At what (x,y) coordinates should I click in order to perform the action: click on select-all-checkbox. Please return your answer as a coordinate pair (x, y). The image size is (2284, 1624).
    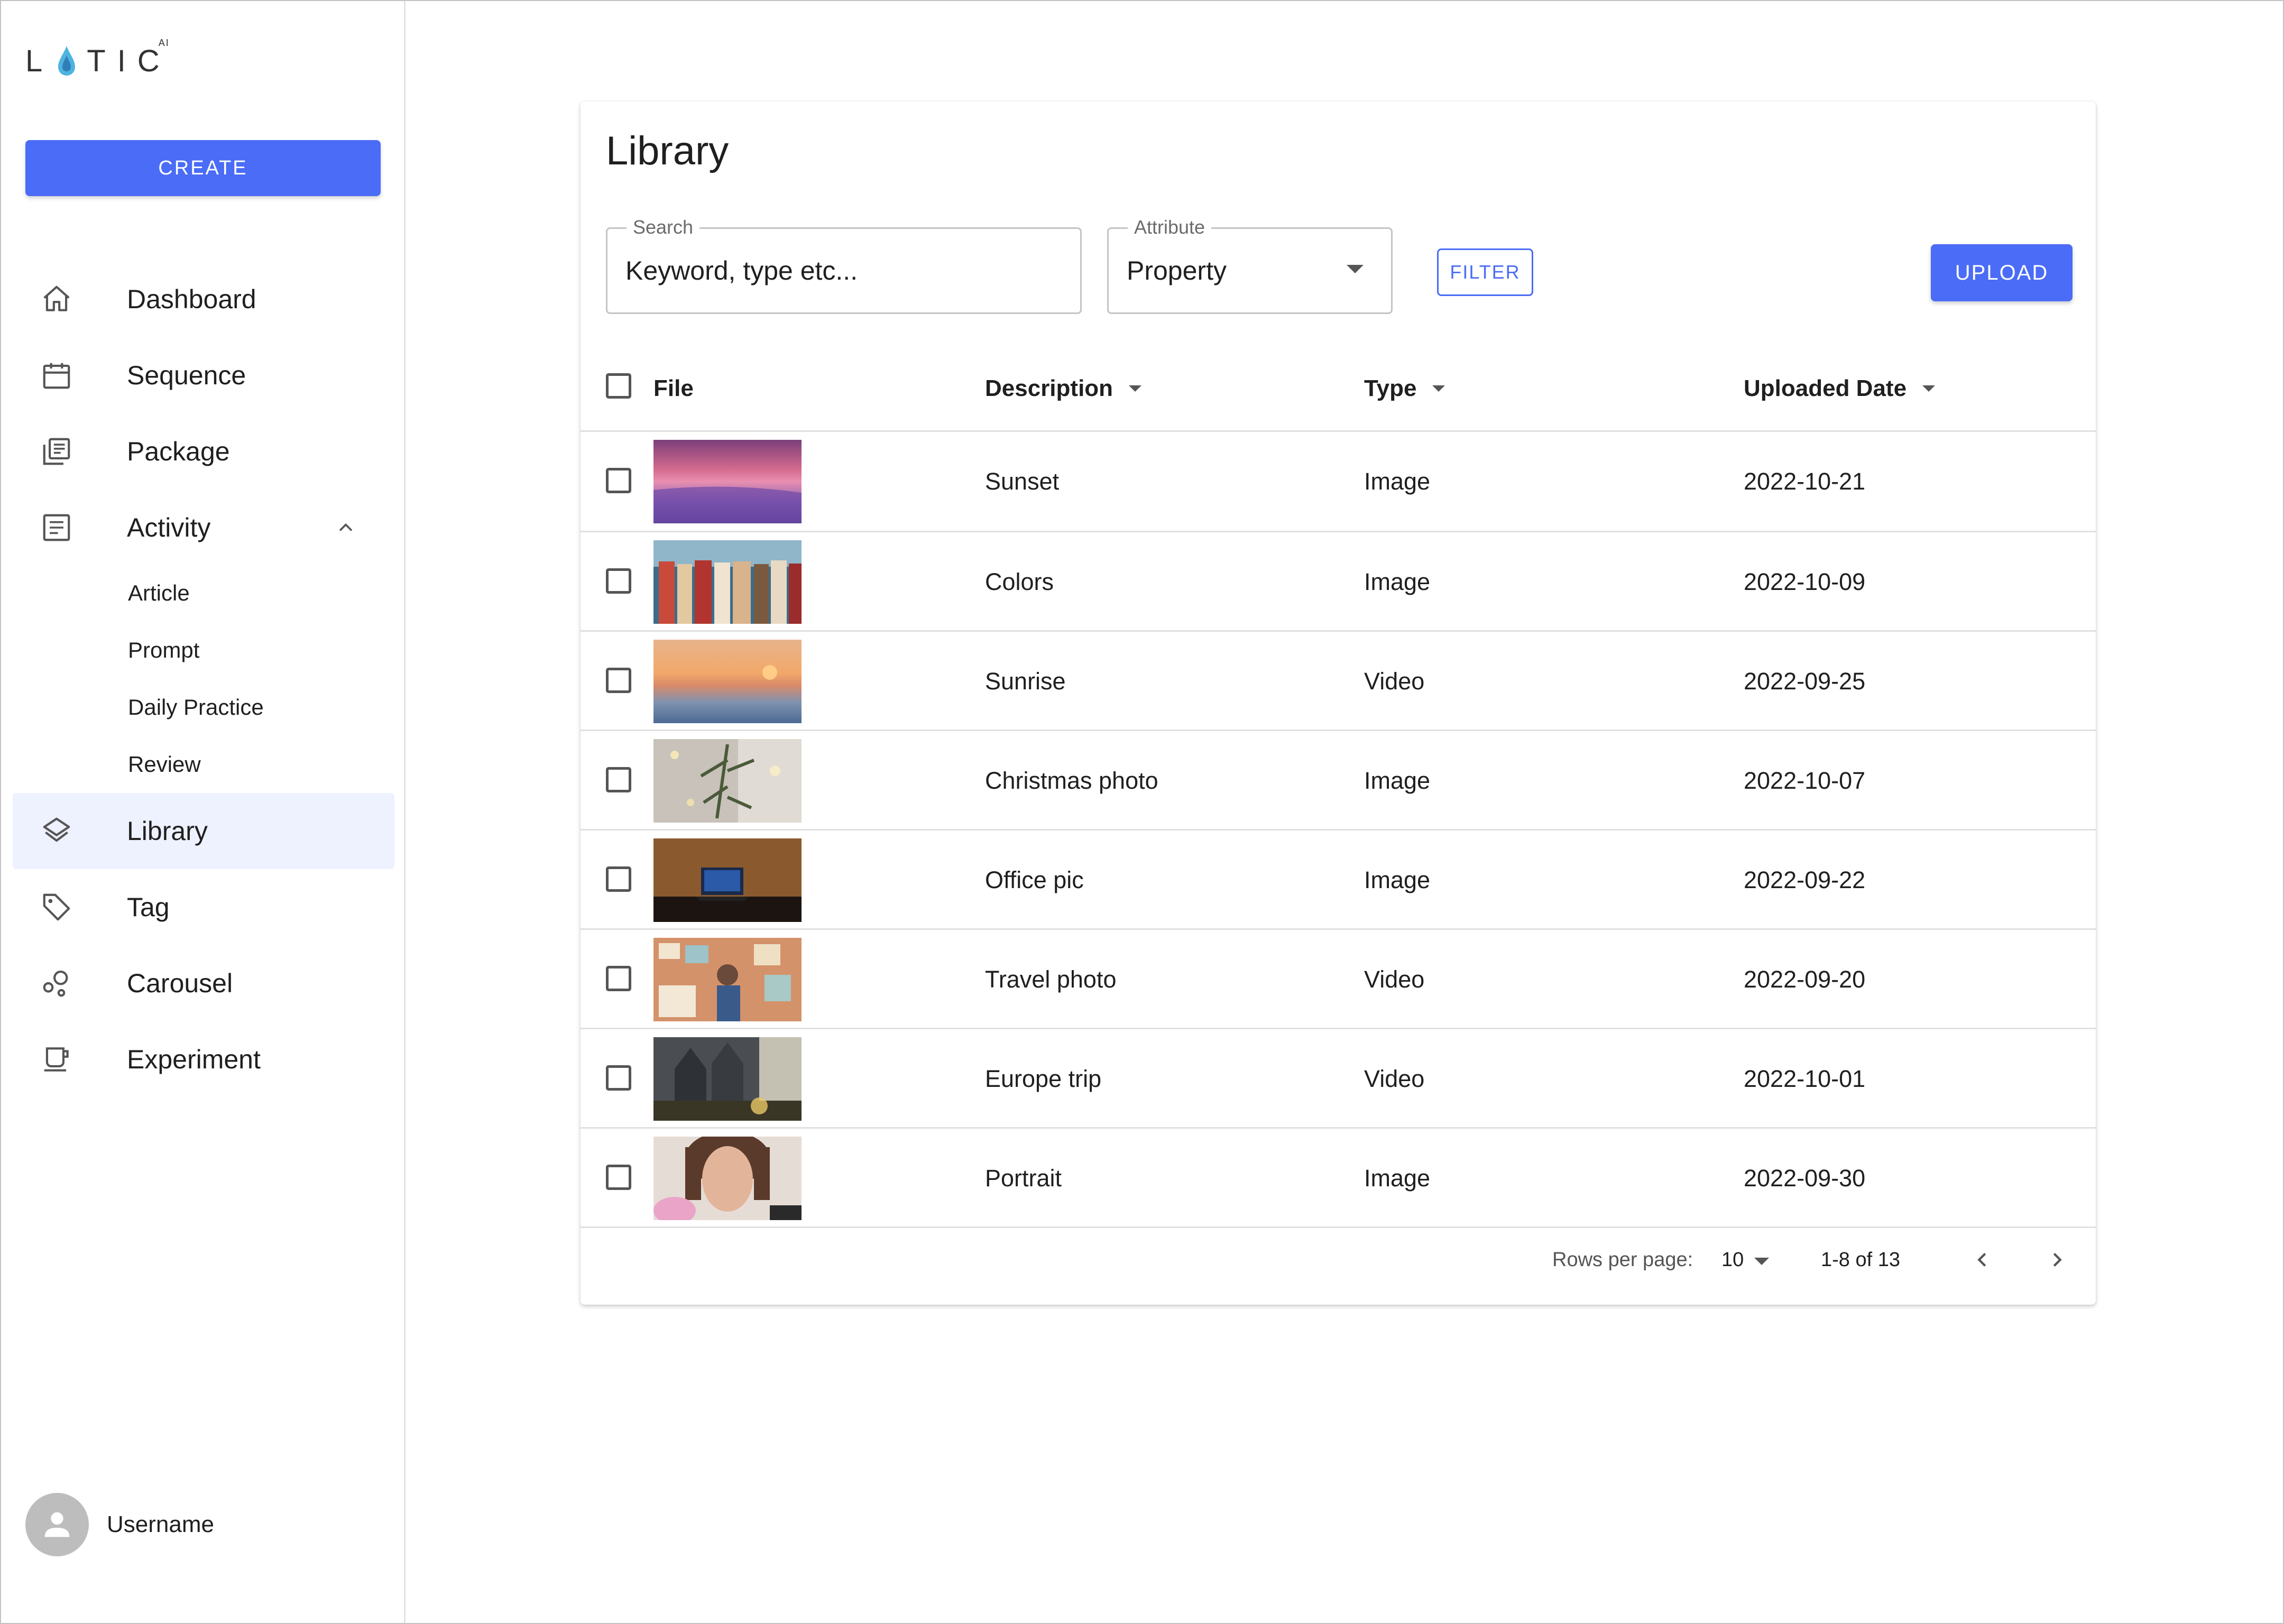
    Looking at the image, I should click on (618, 386).